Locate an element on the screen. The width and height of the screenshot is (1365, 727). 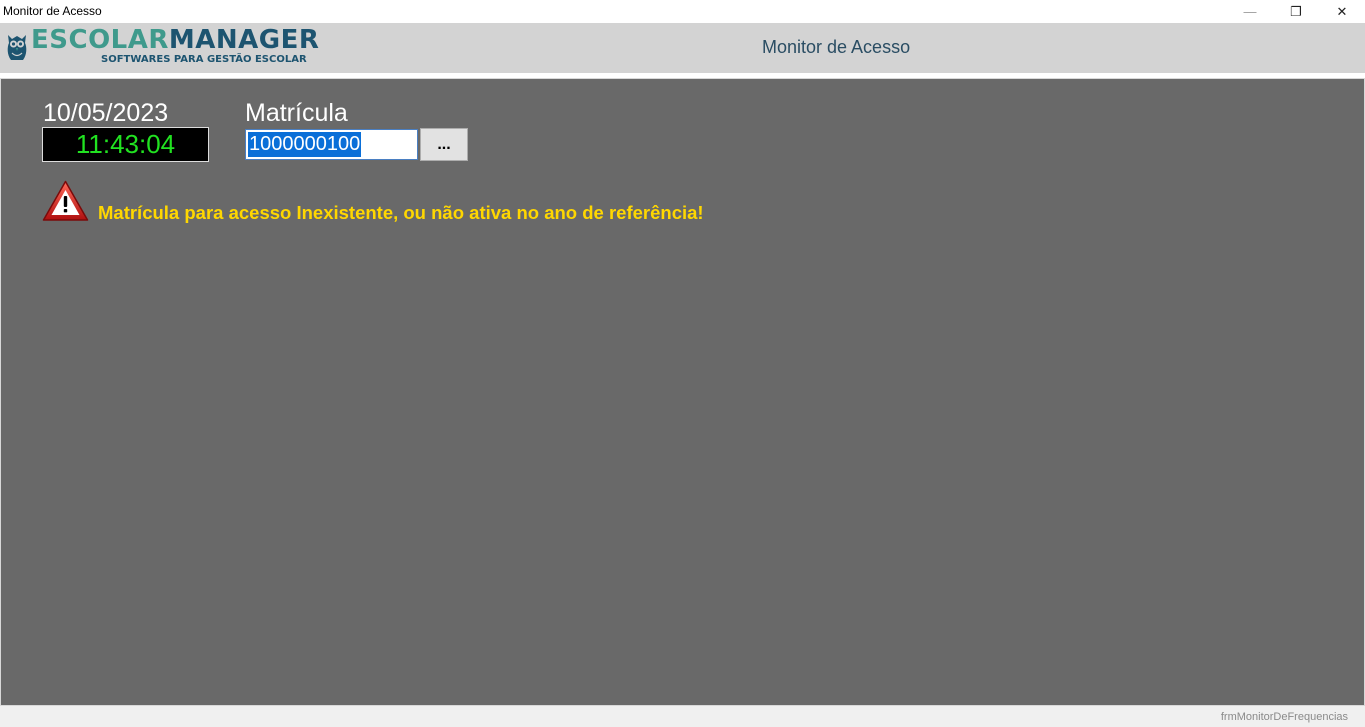
matricula-label: Matrícula is located at coordinates (296, 113).